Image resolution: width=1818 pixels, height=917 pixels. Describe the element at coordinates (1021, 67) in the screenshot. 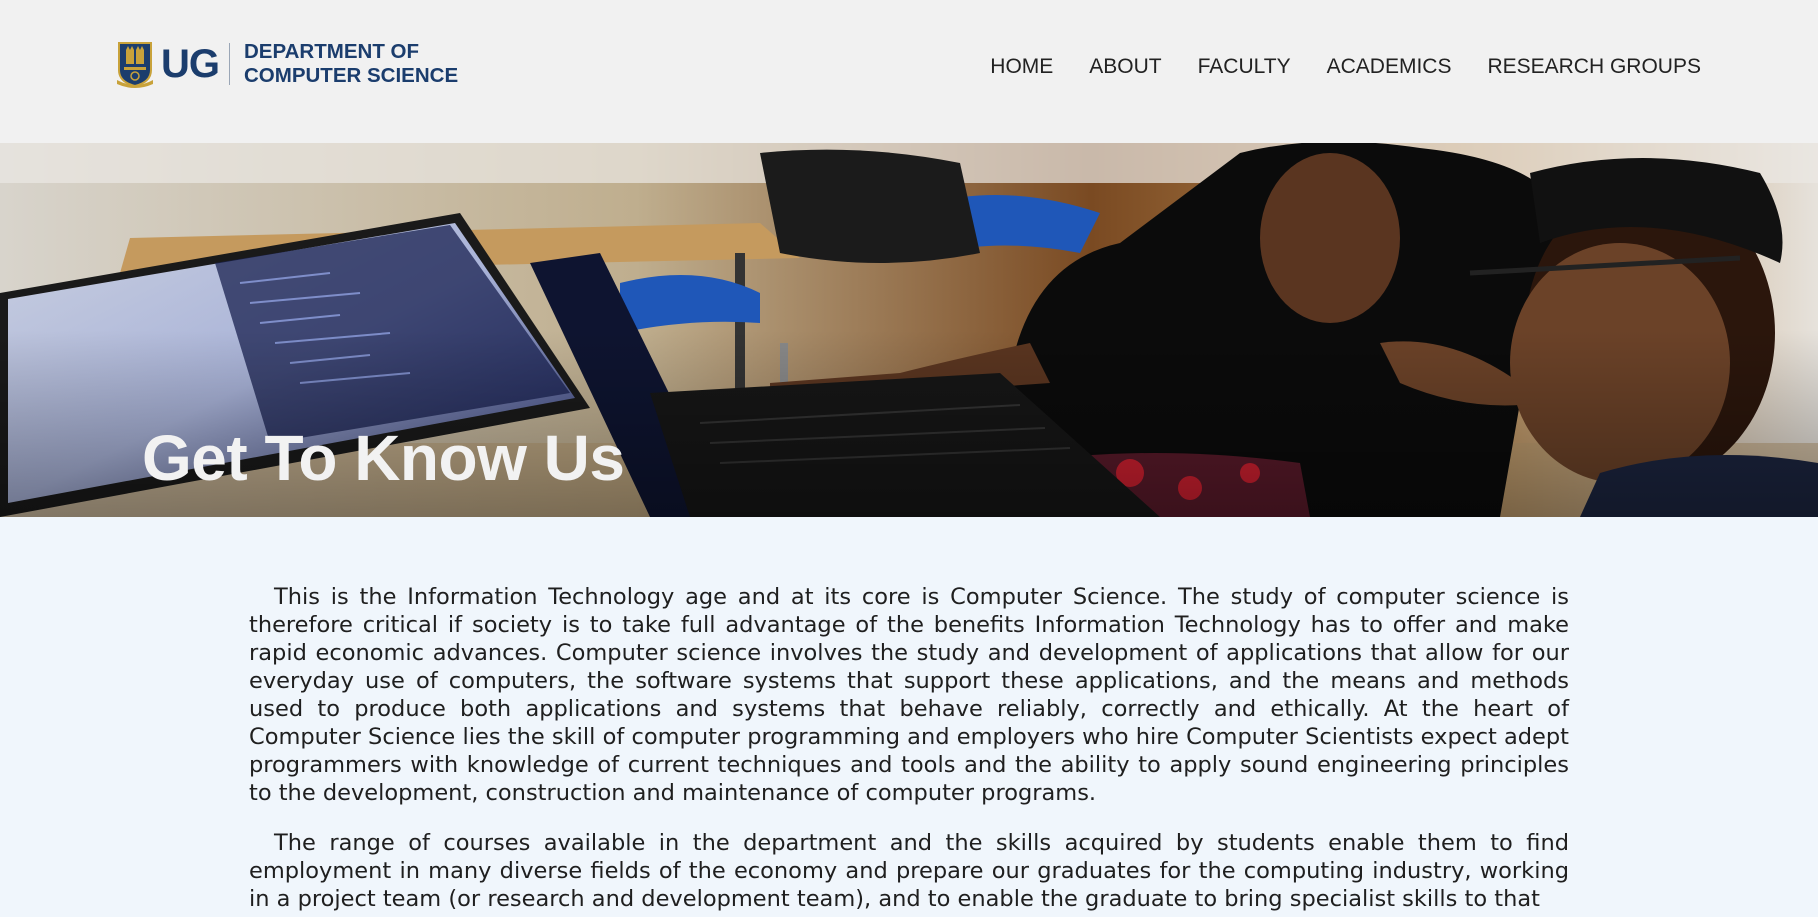

I see `nav-item-home: HOME` at that location.